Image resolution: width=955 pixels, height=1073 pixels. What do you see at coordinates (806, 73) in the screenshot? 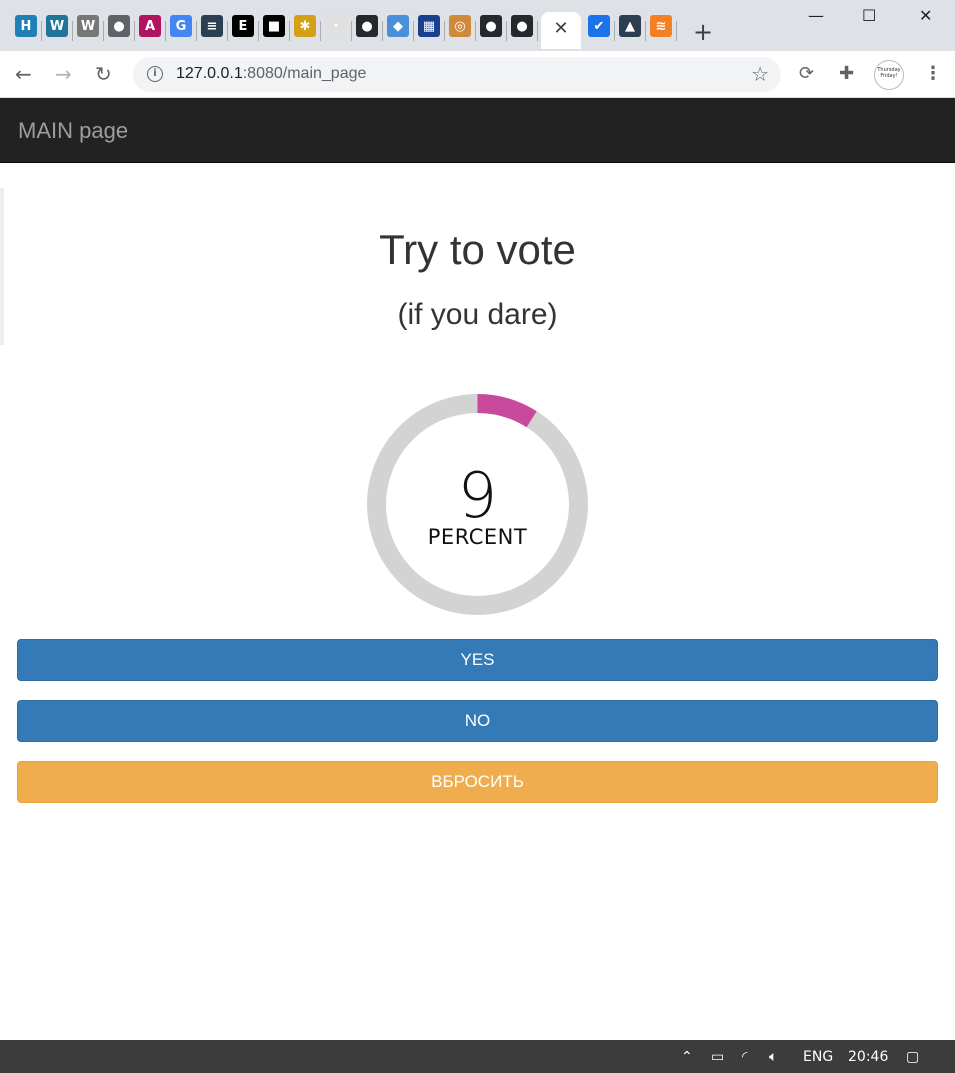
I see `sync-extension-icon: ⟳` at bounding box center [806, 73].